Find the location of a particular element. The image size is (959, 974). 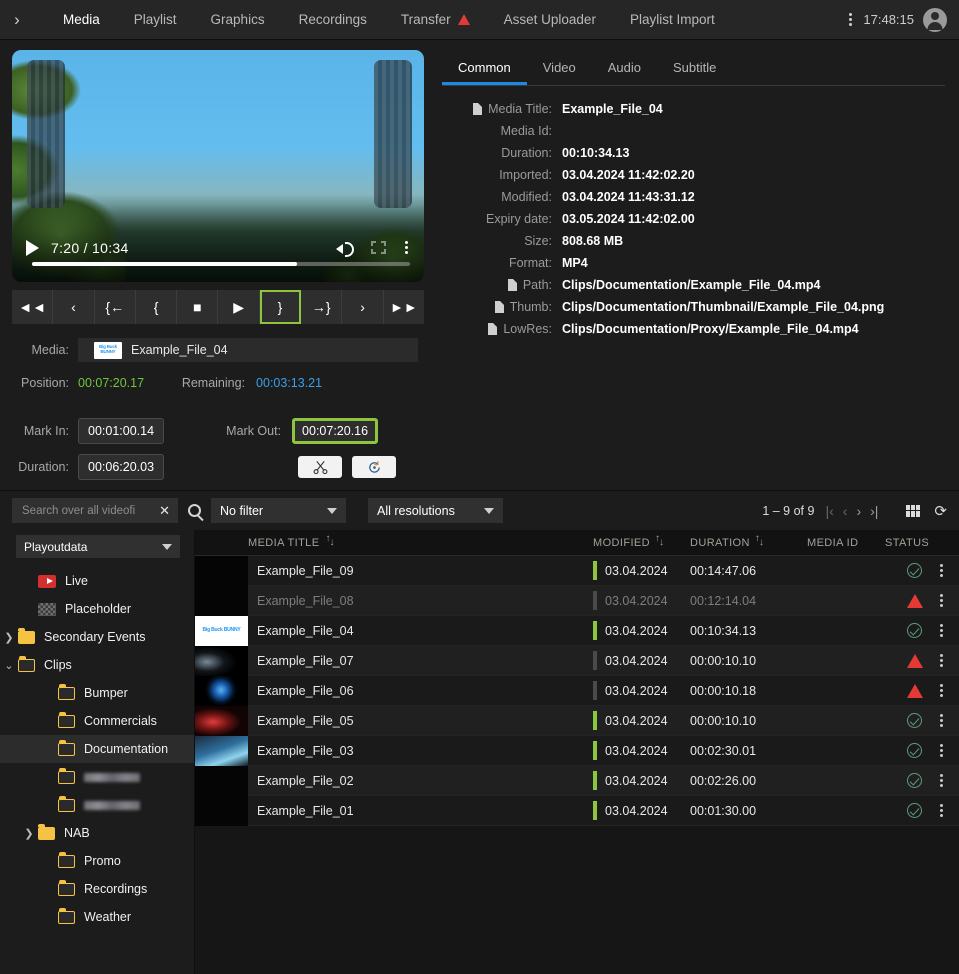

table-row: Example_File_09 03.04.2024 00:14:47.06 is located at coordinates (577, 570).